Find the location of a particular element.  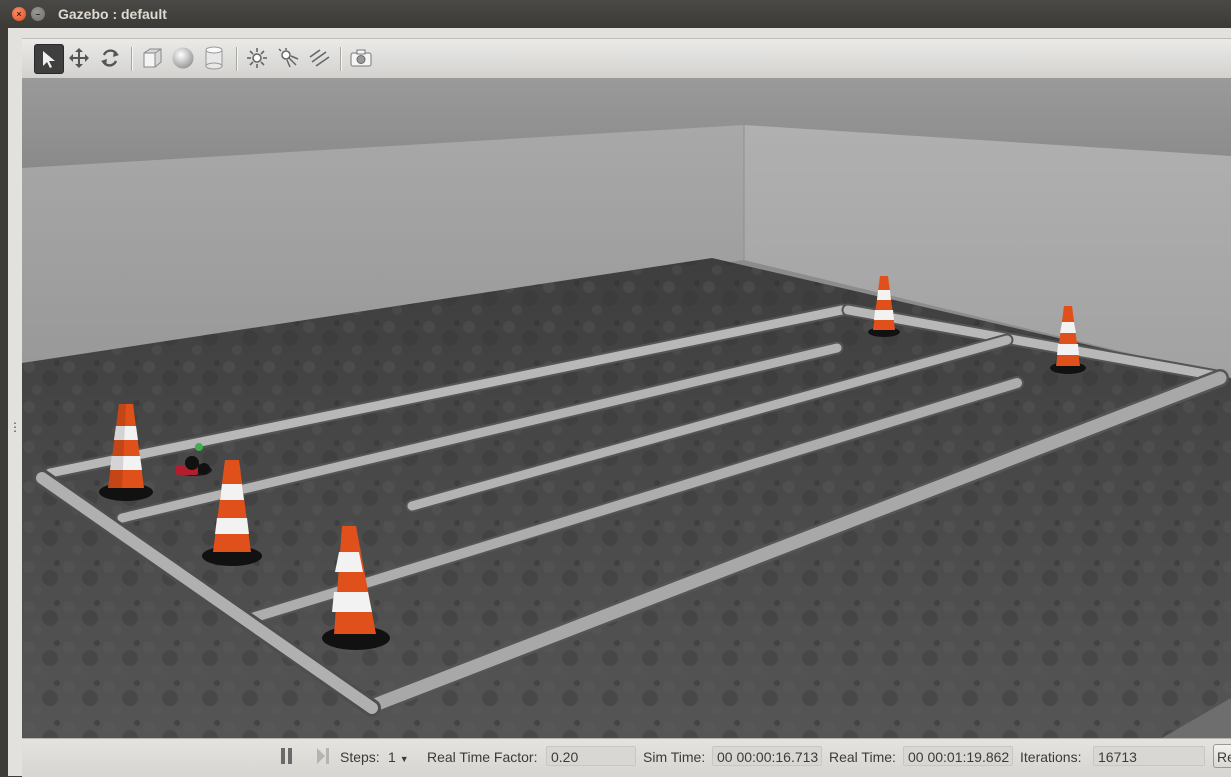

iterations-label: Iterations: is located at coordinates (1051, 757).